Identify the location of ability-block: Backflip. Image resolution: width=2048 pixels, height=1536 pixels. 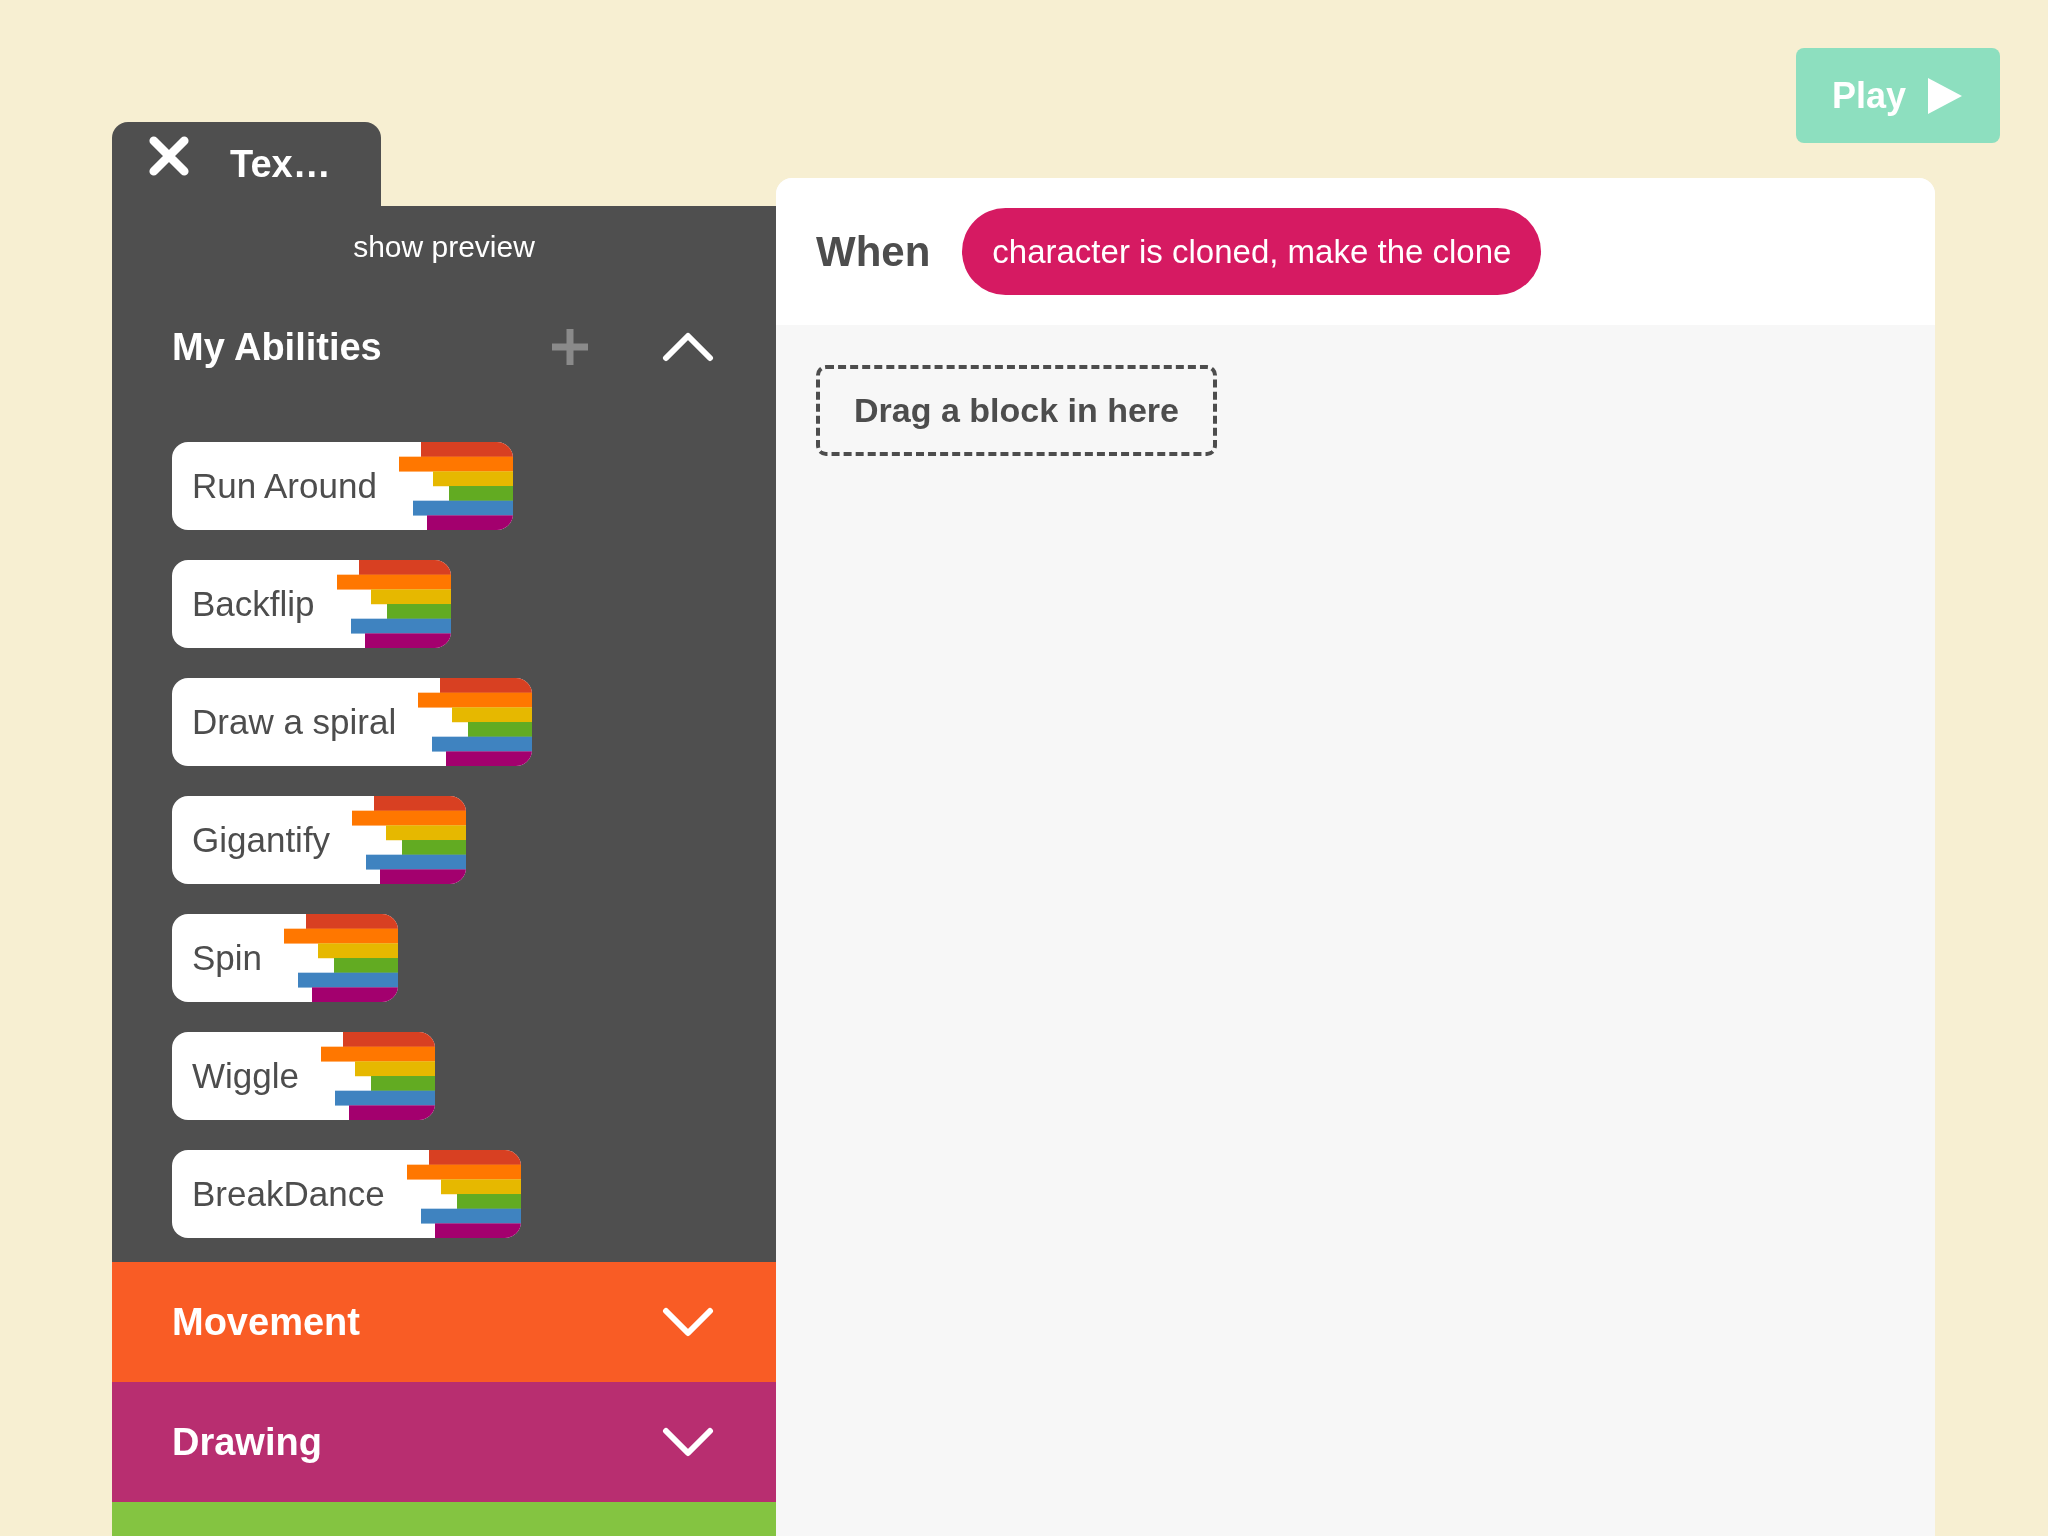
(311, 604).